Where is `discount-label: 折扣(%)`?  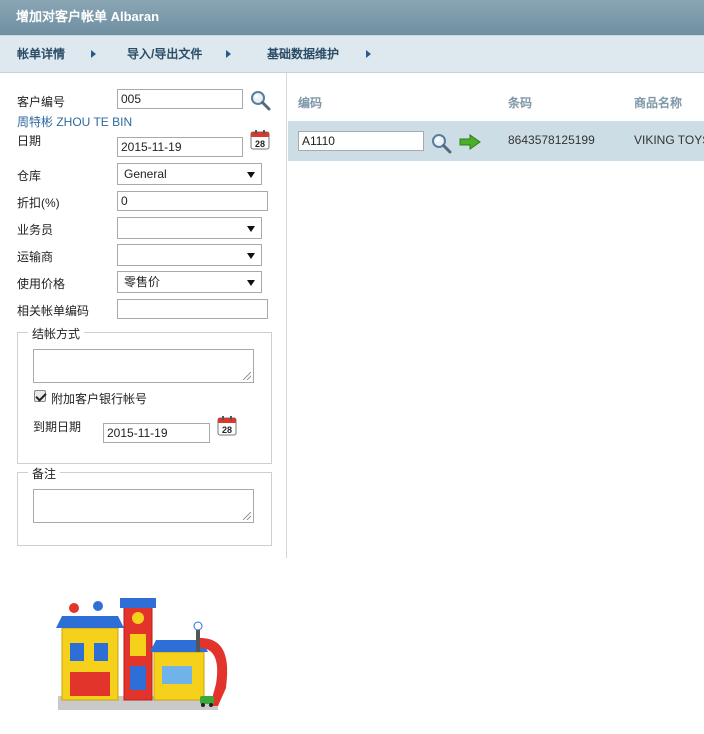 discount-label: 折扣(%) is located at coordinates (38, 203).